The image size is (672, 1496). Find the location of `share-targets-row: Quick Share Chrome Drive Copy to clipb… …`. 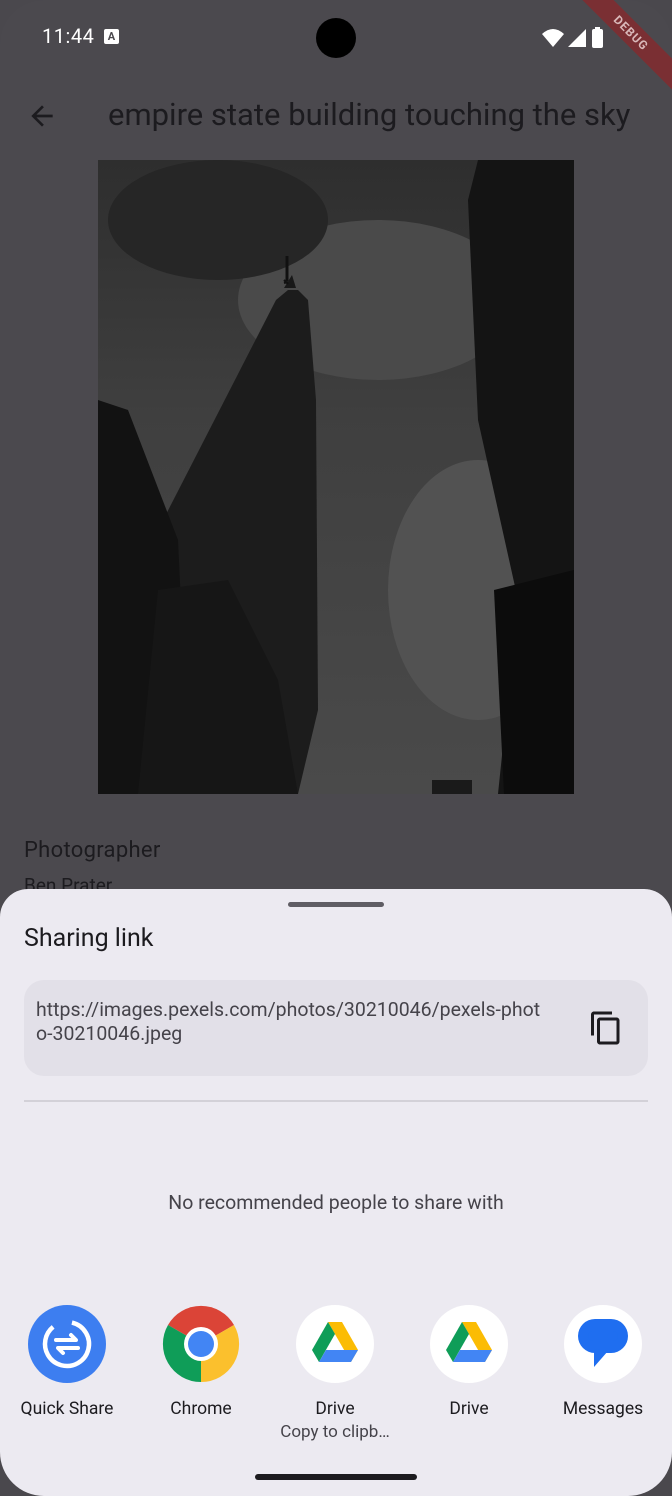

share-targets-row: Quick Share Chrome Drive Copy to clipb… … is located at coordinates (336, 1380).